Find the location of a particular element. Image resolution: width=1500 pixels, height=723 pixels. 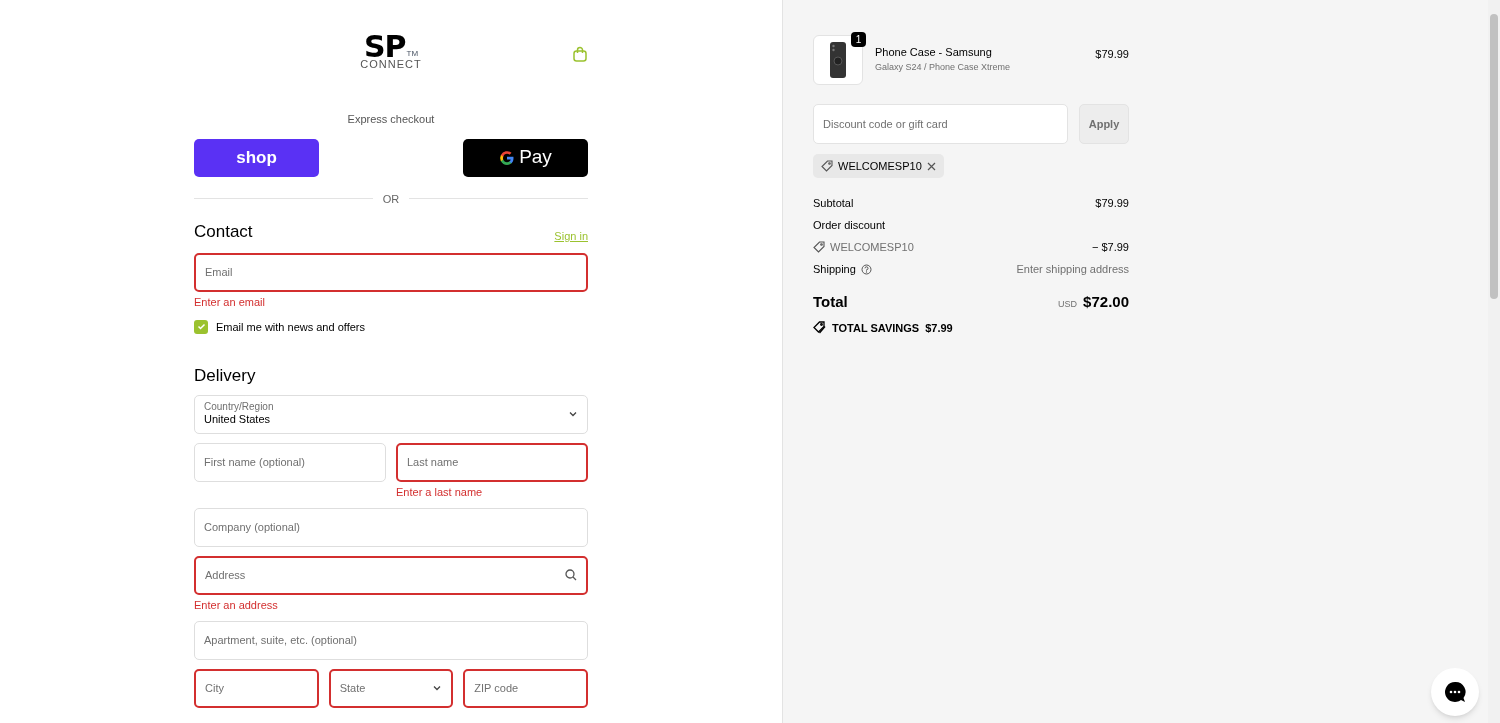

scrollbar is located at coordinates (1494, 361).